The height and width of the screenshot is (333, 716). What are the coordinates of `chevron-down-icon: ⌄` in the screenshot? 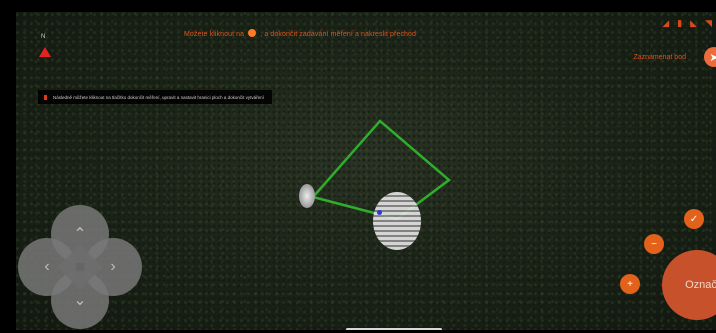 It's located at (80, 300).